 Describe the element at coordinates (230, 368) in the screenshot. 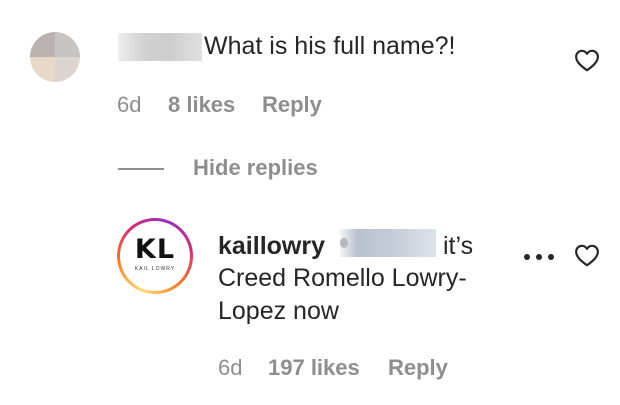

I see `reply-timestamp: 6d` at that location.